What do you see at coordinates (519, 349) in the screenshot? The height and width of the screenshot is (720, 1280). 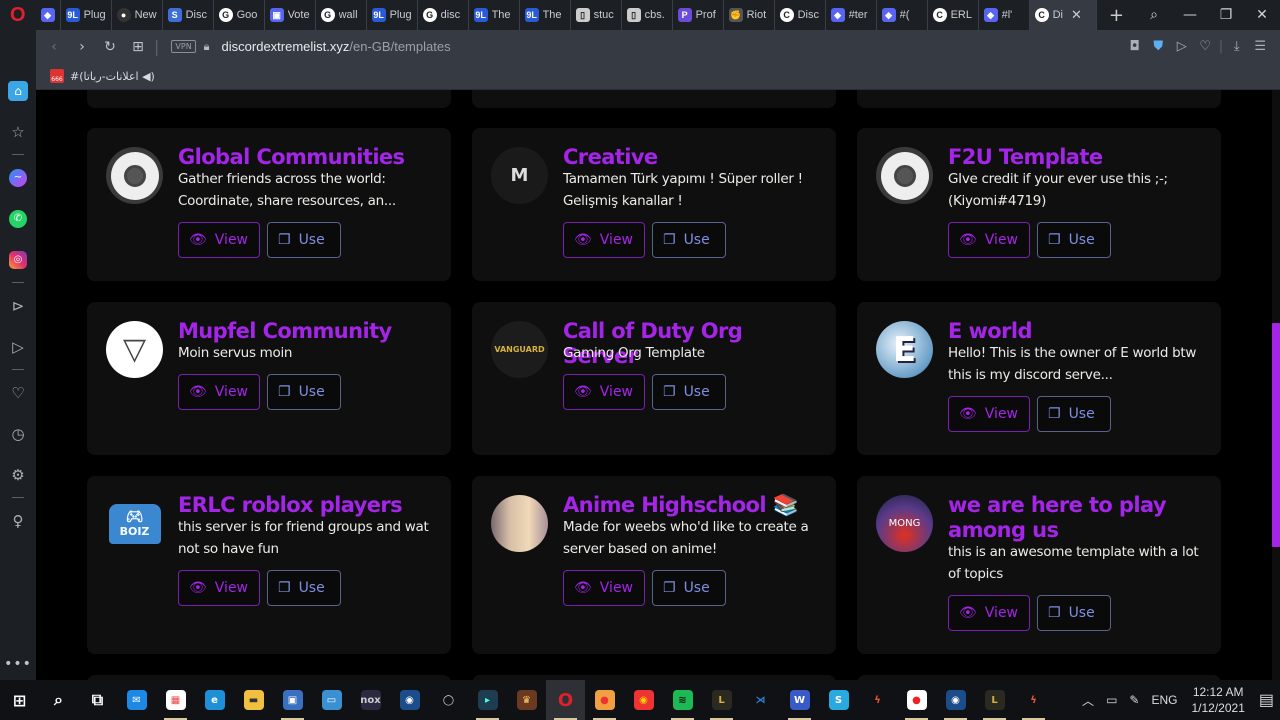 I see `vanguard-logo-avatar: VANGUARD` at bounding box center [519, 349].